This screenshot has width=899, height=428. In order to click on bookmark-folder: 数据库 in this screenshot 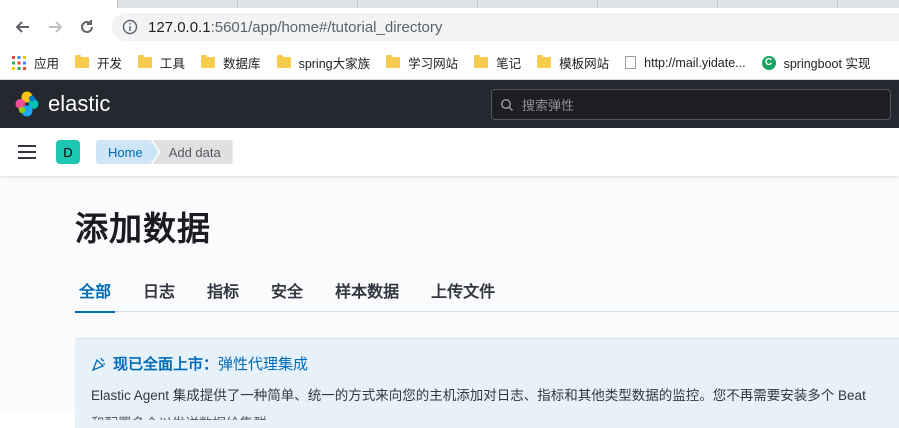, I will do `click(231, 62)`.